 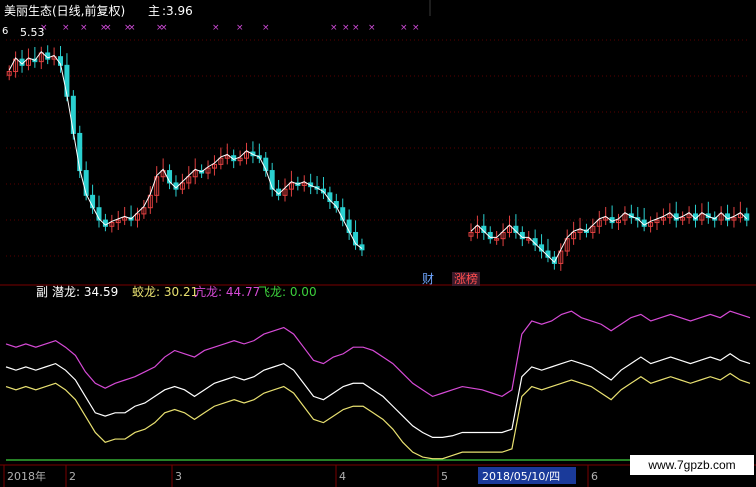 I want to click on tag-cai: 财, so click(x=428, y=279).